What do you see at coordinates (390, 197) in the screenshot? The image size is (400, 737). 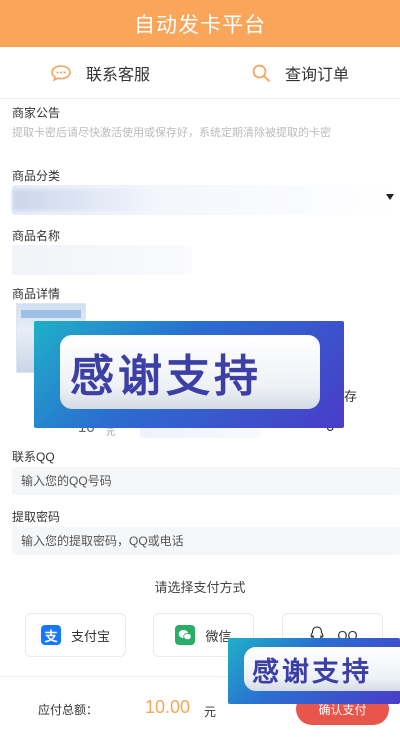 I see `dropdown-arrow-icon` at bounding box center [390, 197].